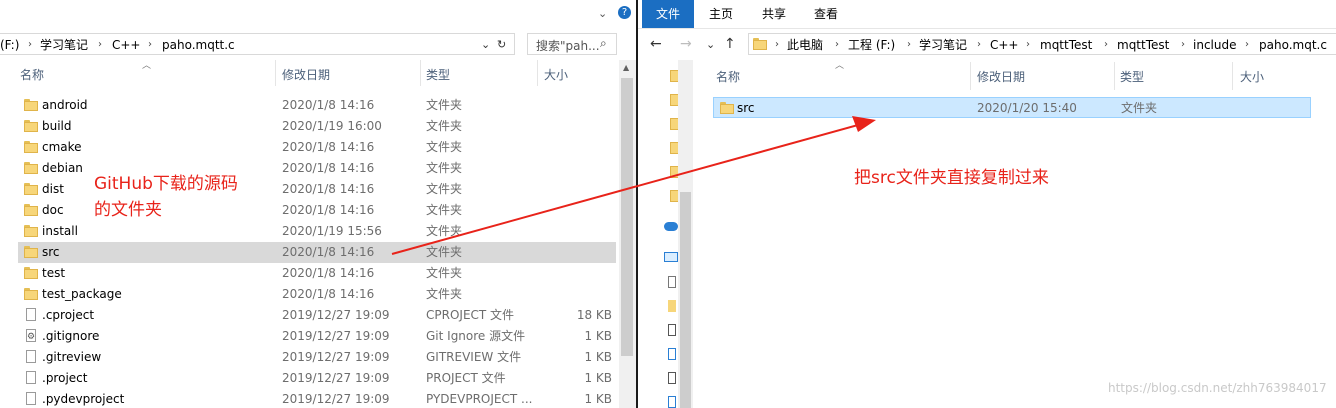  Describe the element at coordinates (672, 402) in the screenshot. I see `downloads-icon` at that location.